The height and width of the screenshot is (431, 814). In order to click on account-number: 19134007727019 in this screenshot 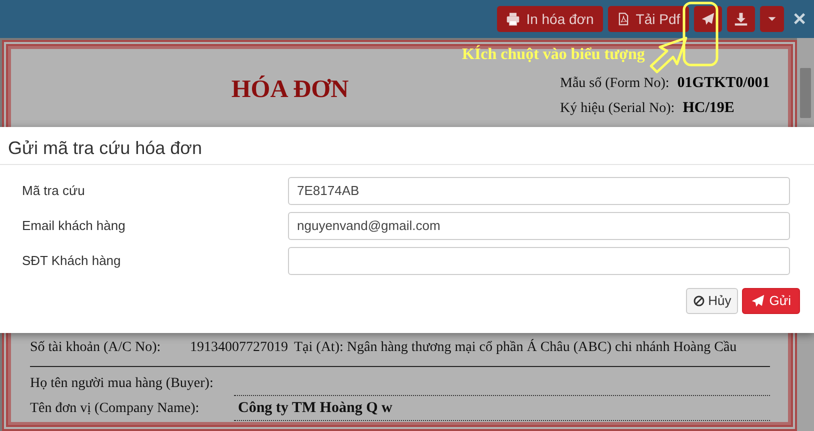, I will do `click(239, 348)`.